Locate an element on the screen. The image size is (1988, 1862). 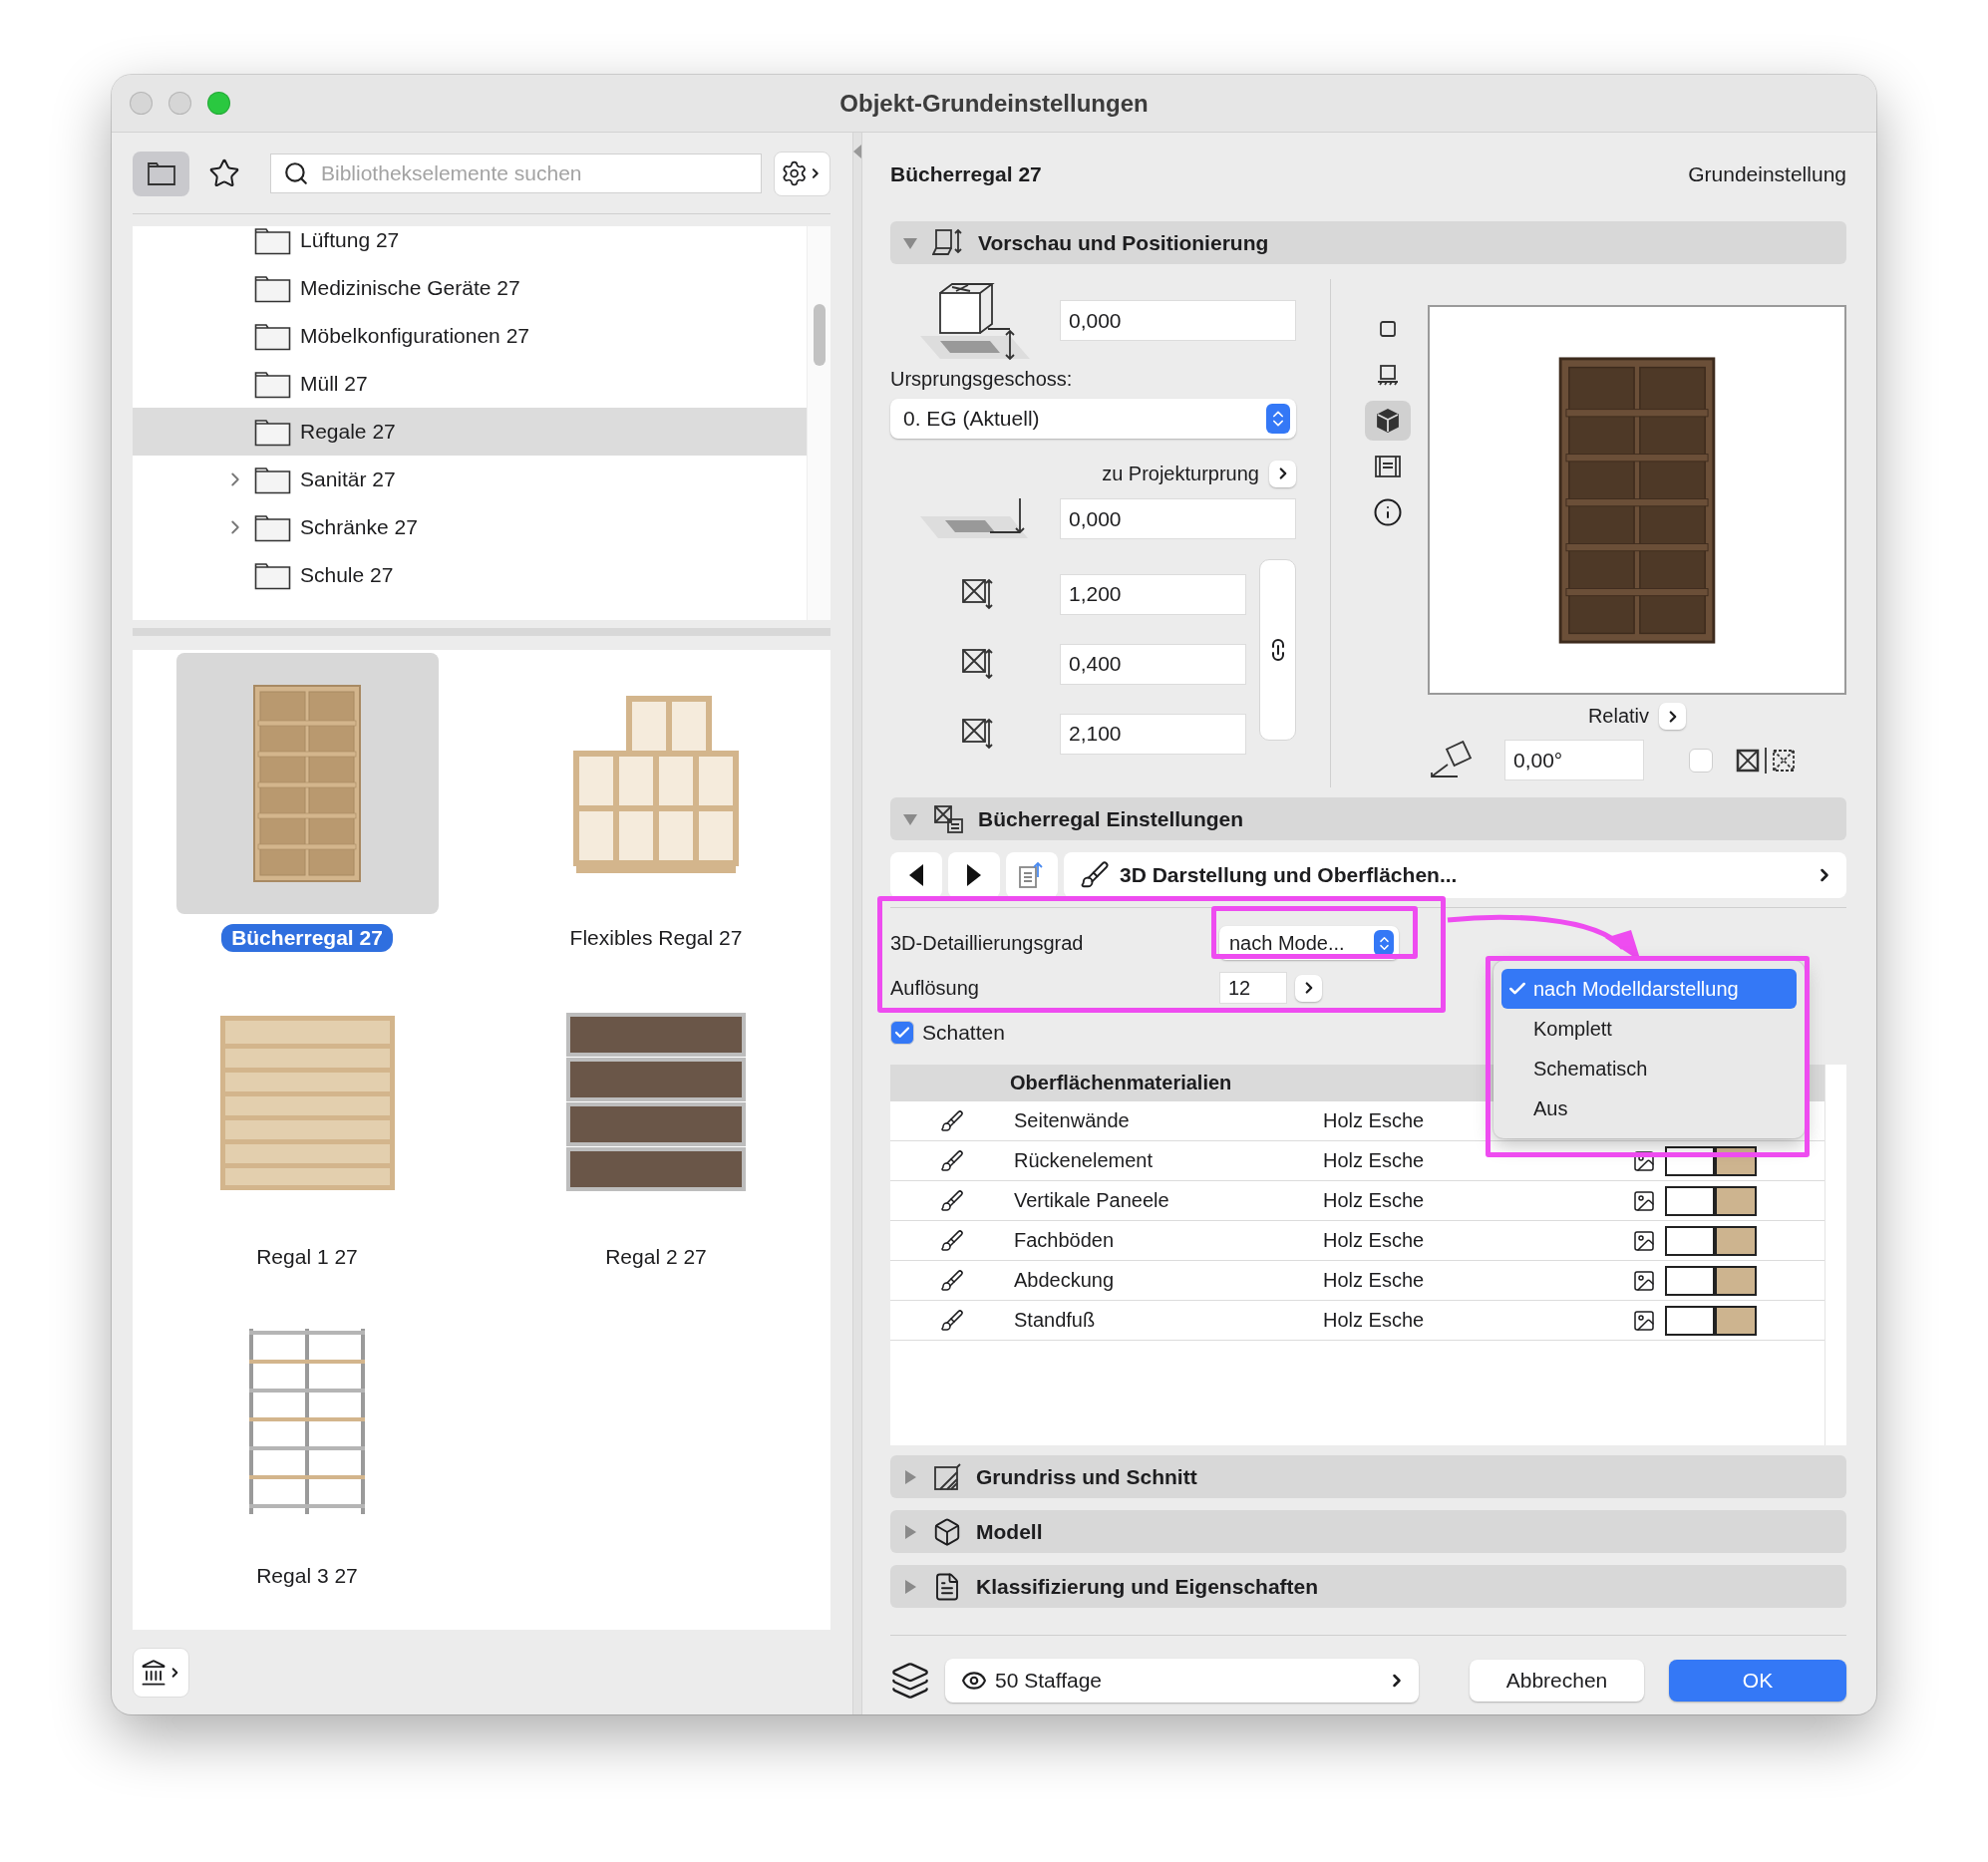
window-title: Objekt-Grundeinstellungen is located at coordinates (994, 103).